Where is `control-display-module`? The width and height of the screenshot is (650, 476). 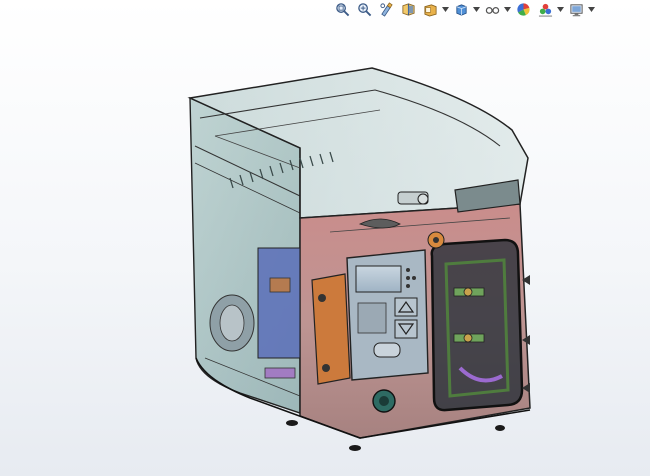
control-display-module is located at coordinates (387, 315).